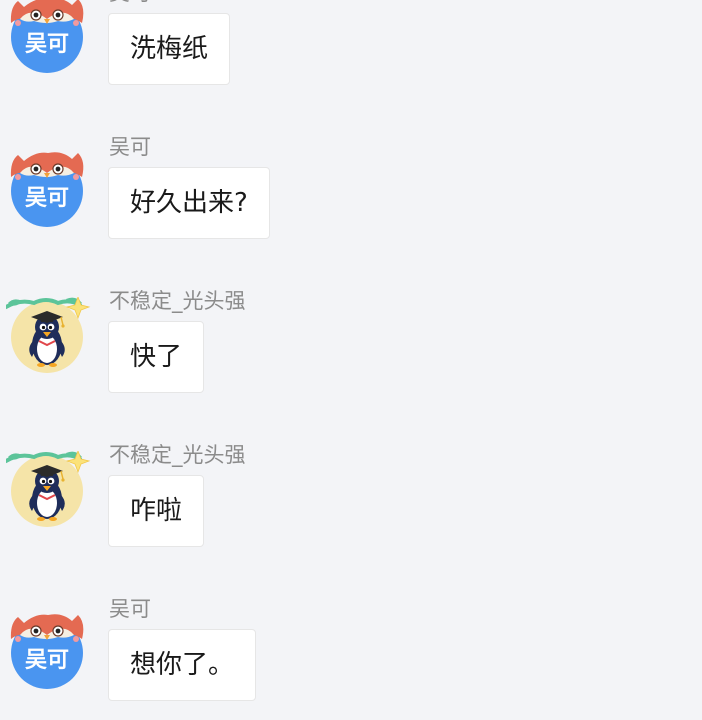 This screenshot has height=720, width=702. What do you see at coordinates (189, 203) in the screenshot?
I see `message-bubble: 好久出来?` at bounding box center [189, 203].